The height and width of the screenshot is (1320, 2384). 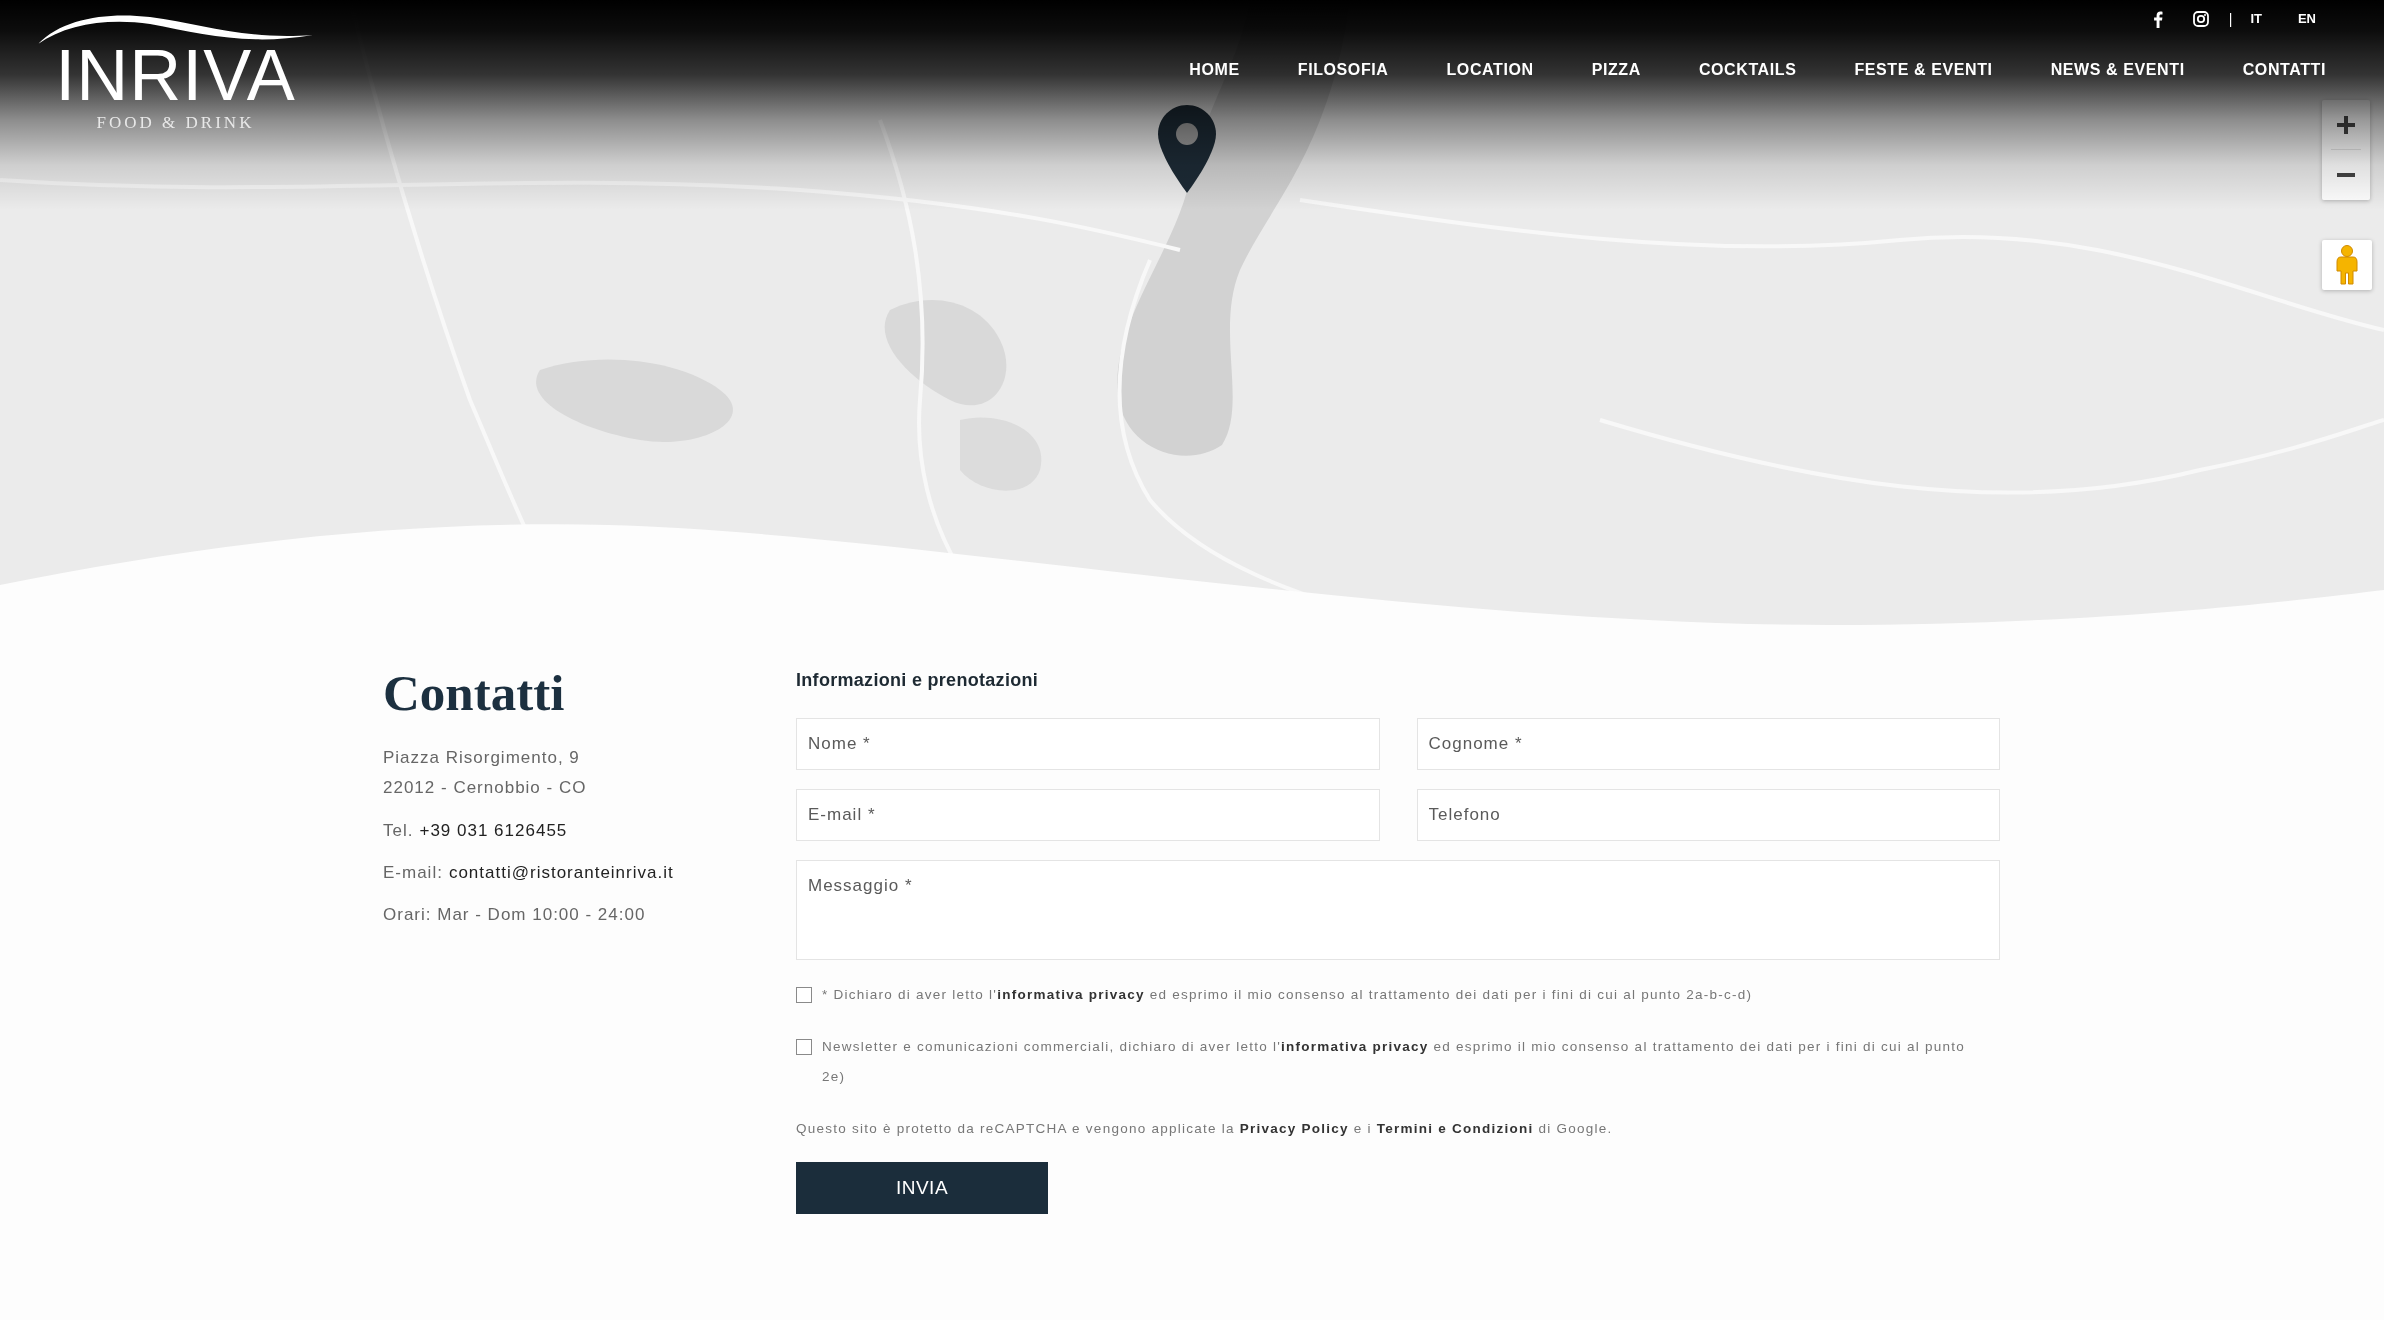 I want to click on language-link: IT, so click(x=2256, y=19).